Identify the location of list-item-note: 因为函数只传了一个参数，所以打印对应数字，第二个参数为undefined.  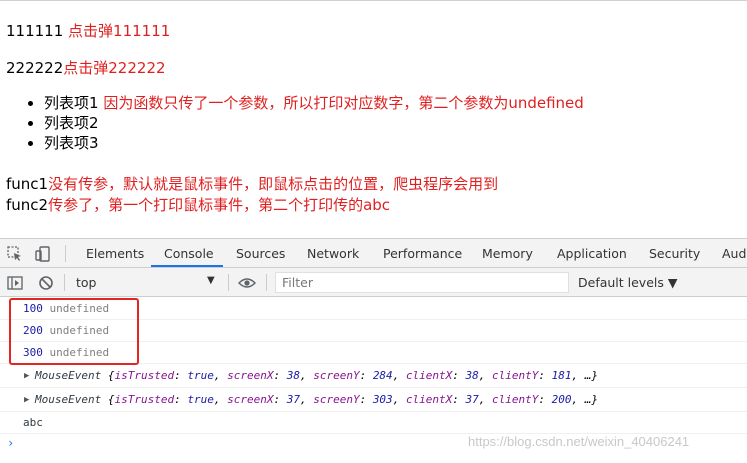
(343, 103).